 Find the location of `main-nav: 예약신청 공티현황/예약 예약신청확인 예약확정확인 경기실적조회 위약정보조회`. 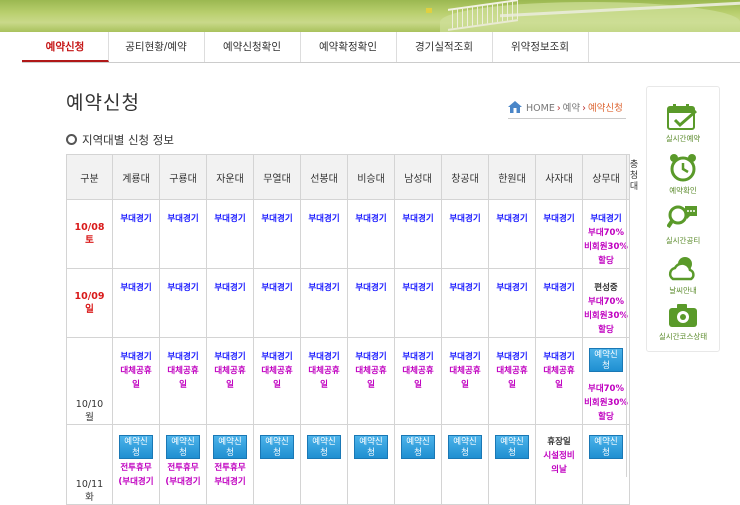

main-nav: 예약신청 공티현황/예약 예약신청확인 예약확정확인 경기실적조회 위약정보조회 is located at coordinates (381, 47).